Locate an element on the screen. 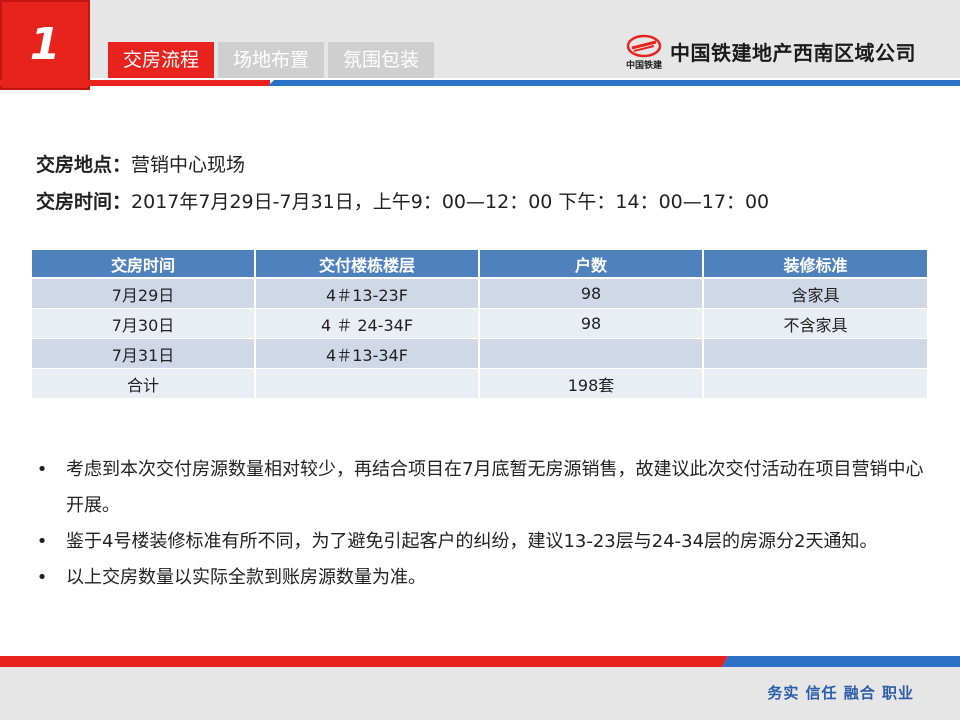  location-label: 交房地点： is located at coordinates (84, 165).